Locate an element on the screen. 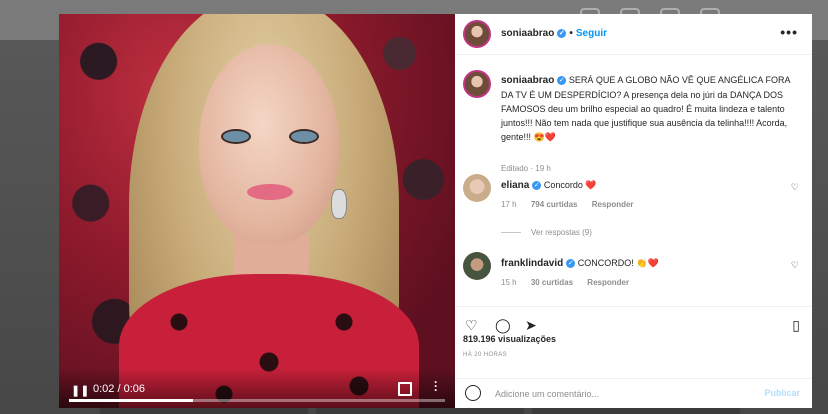  video-progress-bar is located at coordinates (257, 400).